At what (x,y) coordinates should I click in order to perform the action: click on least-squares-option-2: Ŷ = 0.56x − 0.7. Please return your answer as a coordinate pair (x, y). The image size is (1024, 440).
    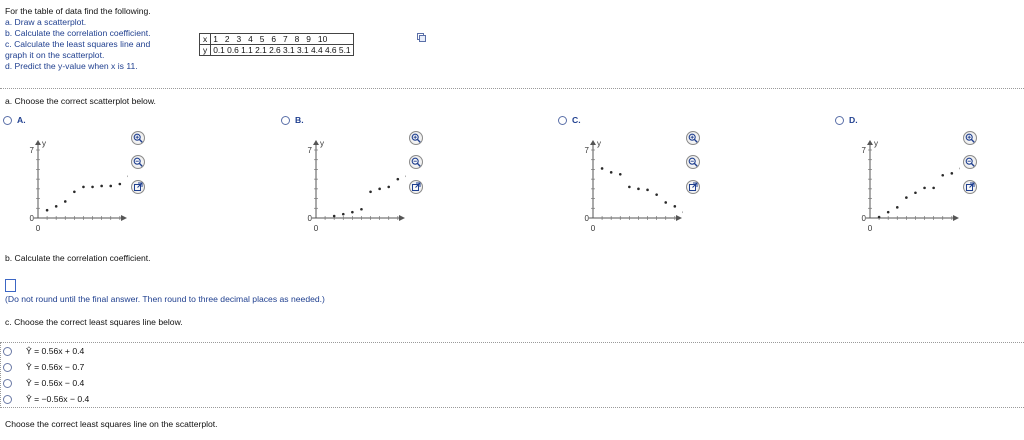
    Looking at the image, I should click on (55, 367).